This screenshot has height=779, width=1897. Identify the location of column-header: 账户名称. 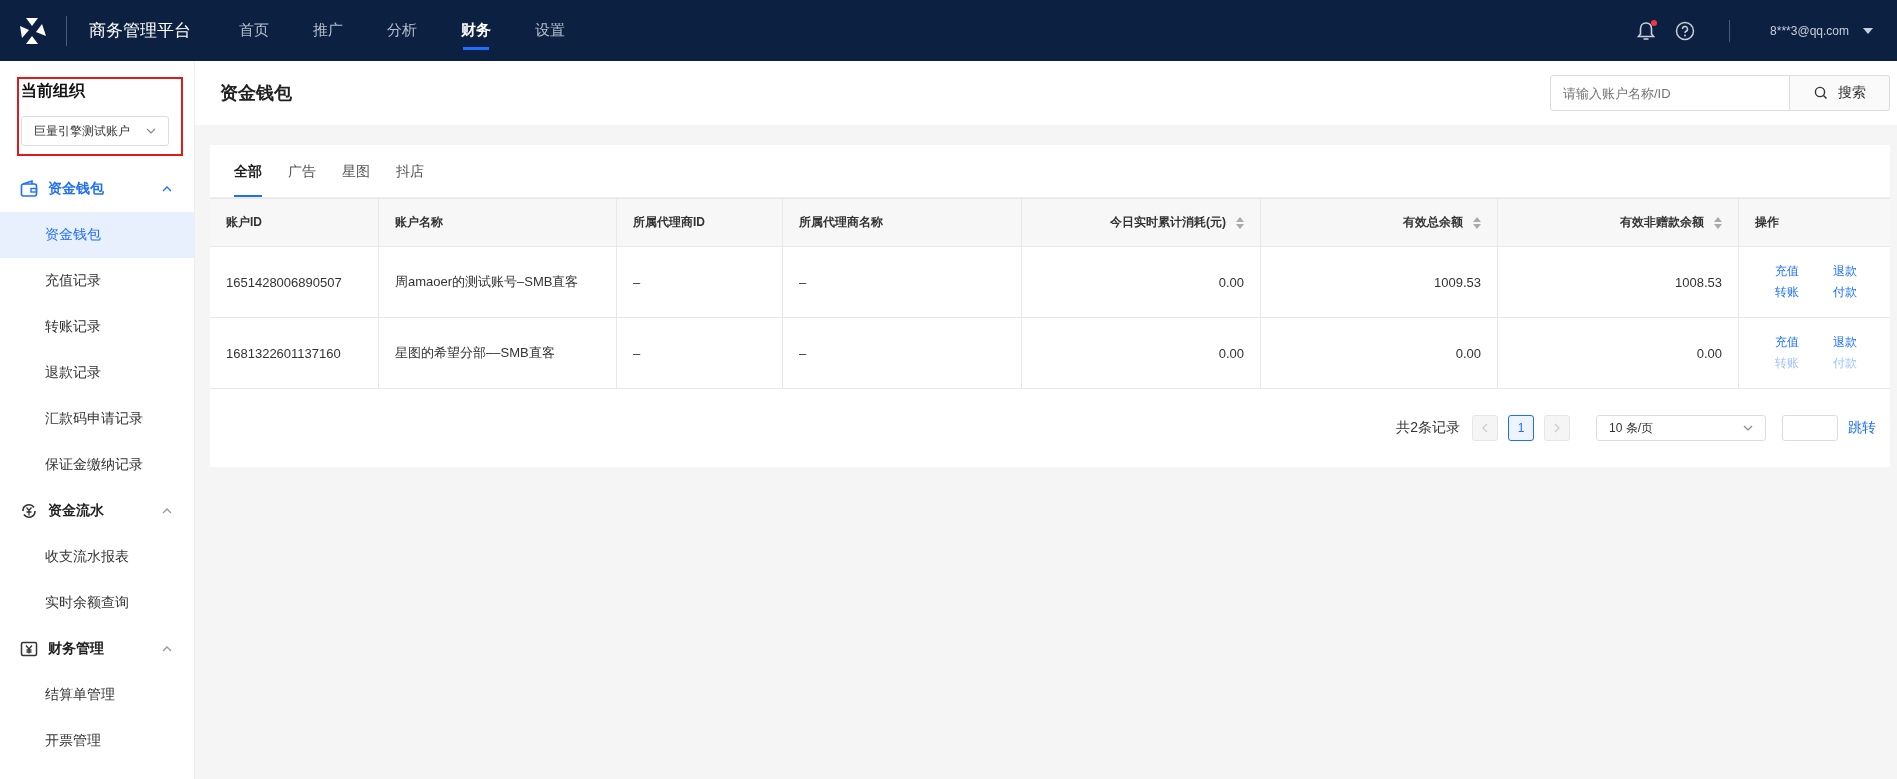
(419, 222).